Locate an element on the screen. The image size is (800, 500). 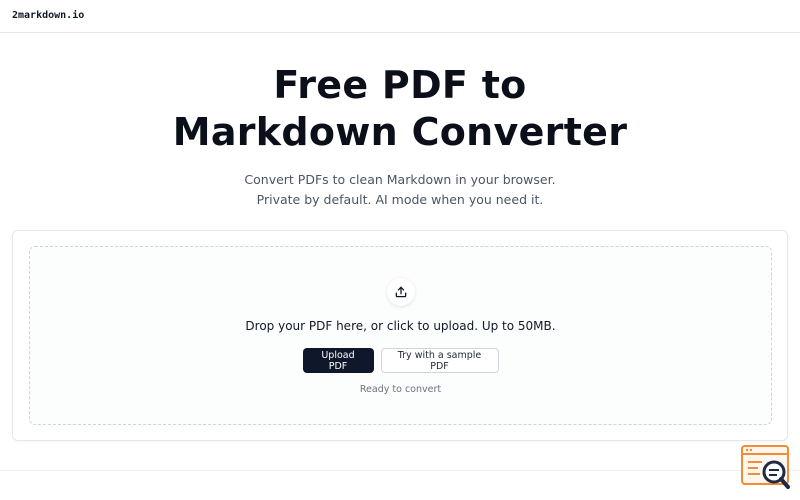
section-divider is located at coordinates (400, 470).